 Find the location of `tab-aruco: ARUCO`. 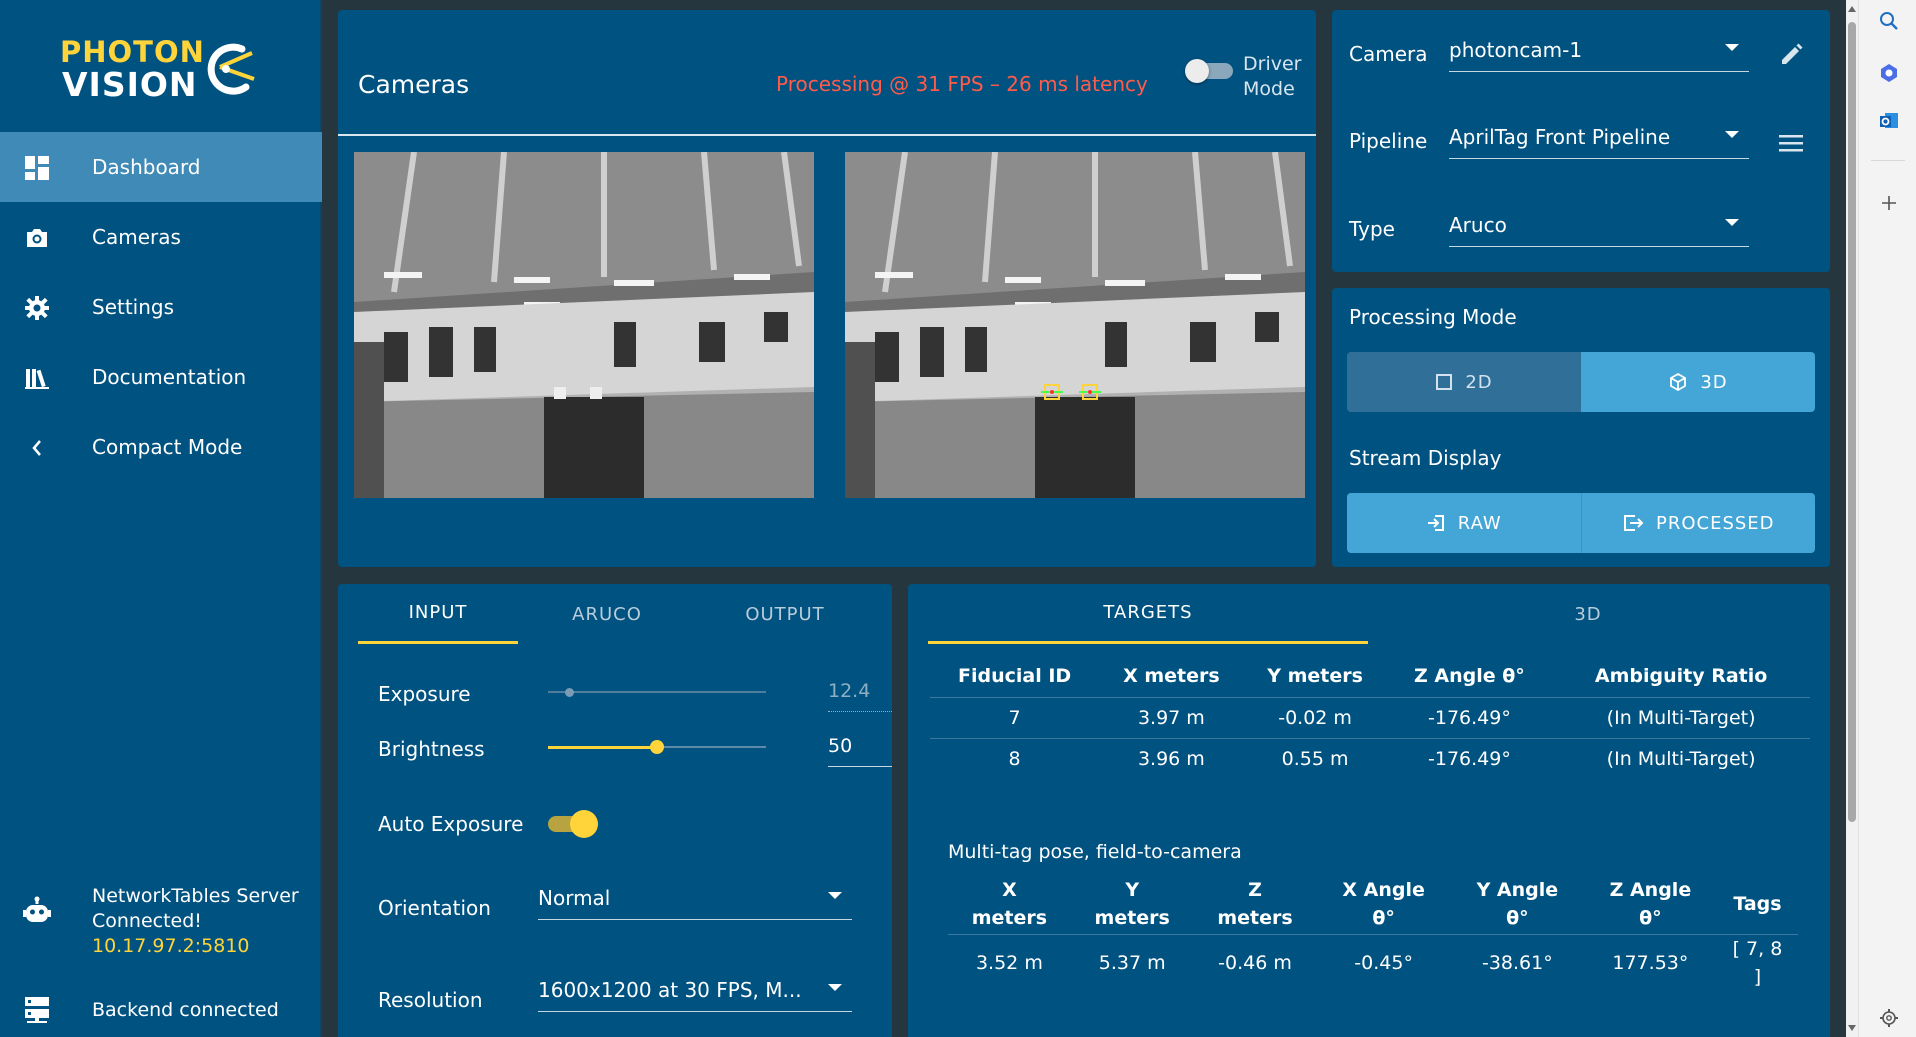

tab-aruco: ARUCO is located at coordinates (607, 614).